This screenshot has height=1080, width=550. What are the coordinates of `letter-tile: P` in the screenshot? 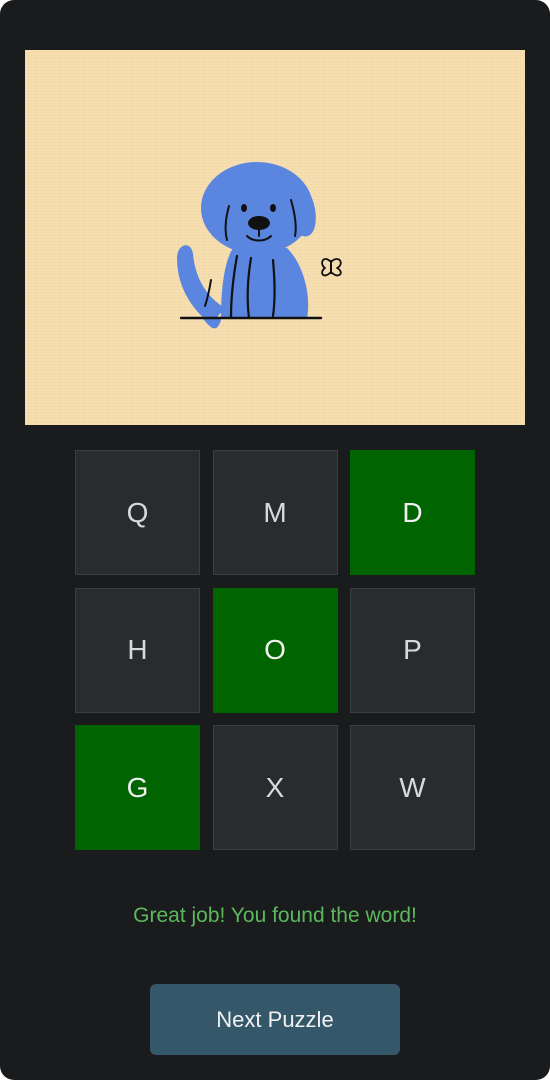 It's located at (412, 650).